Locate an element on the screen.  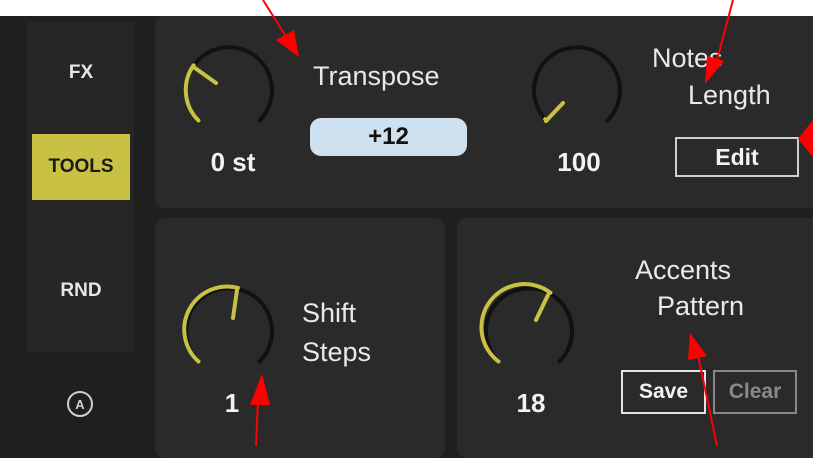
notes-length-value: 100 is located at coordinates (579, 162).